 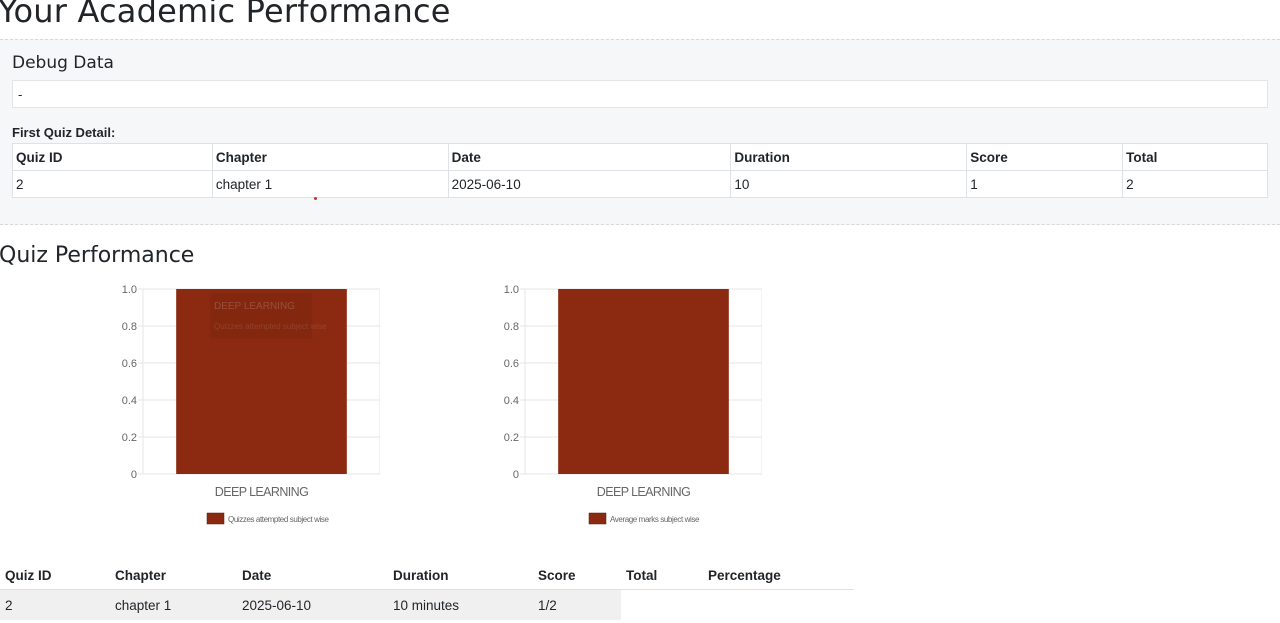 I want to click on cell-total: 2, so click(x=1195, y=184).